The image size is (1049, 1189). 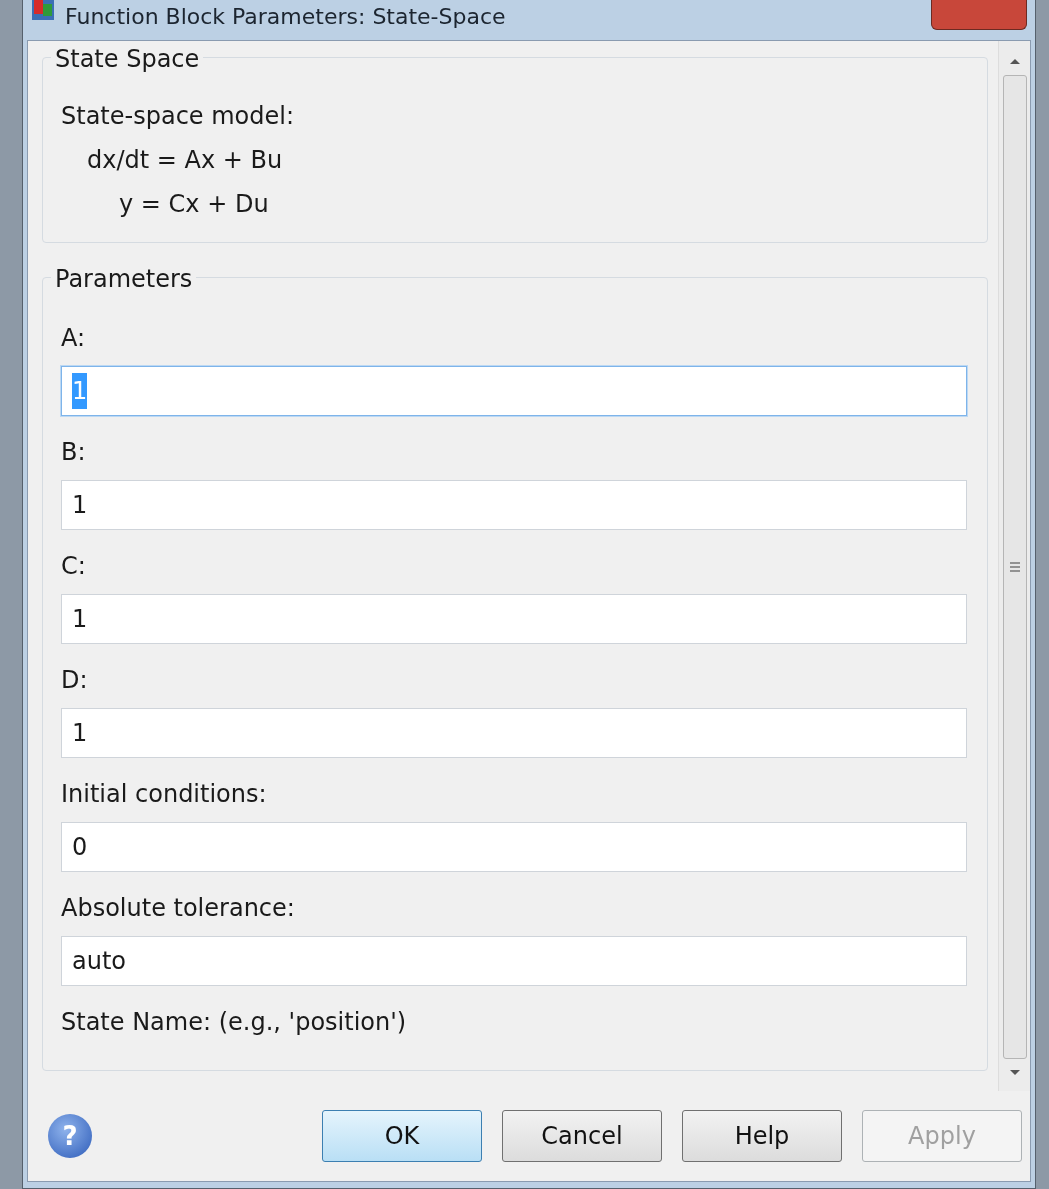 What do you see at coordinates (75, 680) in the screenshot?
I see `field-label: D:` at bounding box center [75, 680].